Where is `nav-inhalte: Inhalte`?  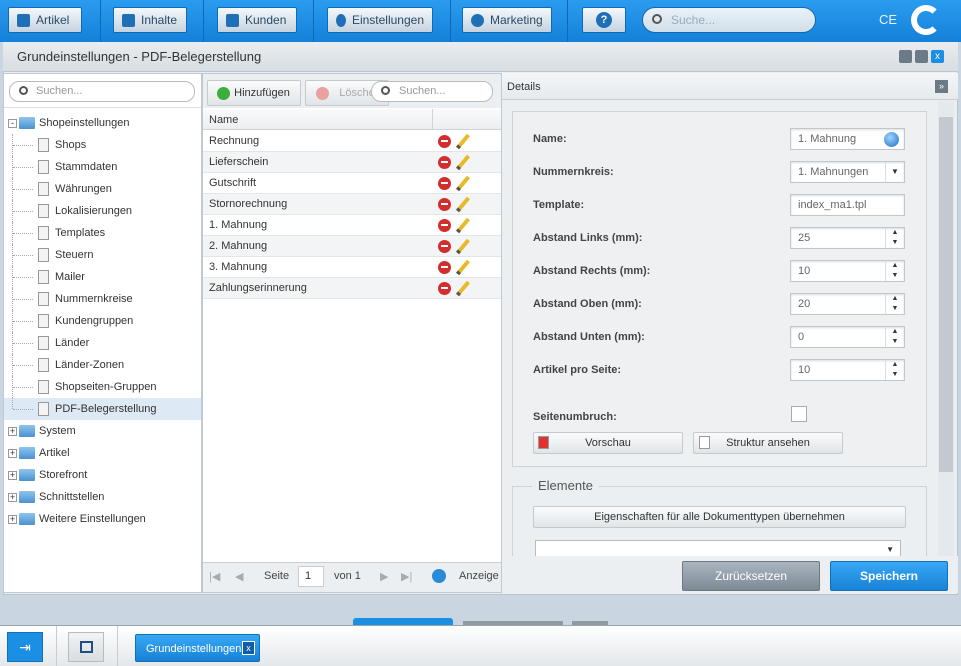
nav-inhalte: Inhalte is located at coordinates (150, 20).